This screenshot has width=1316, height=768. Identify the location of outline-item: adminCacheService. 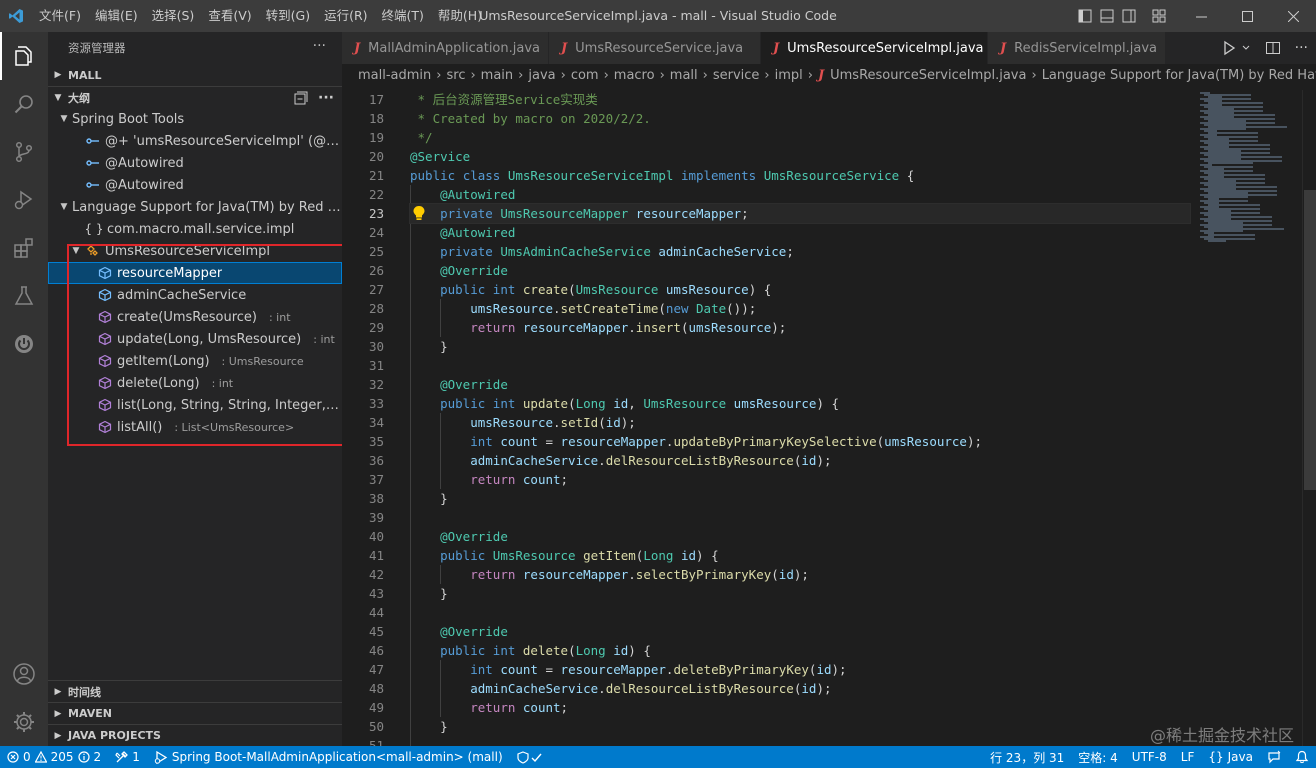
(195, 295).